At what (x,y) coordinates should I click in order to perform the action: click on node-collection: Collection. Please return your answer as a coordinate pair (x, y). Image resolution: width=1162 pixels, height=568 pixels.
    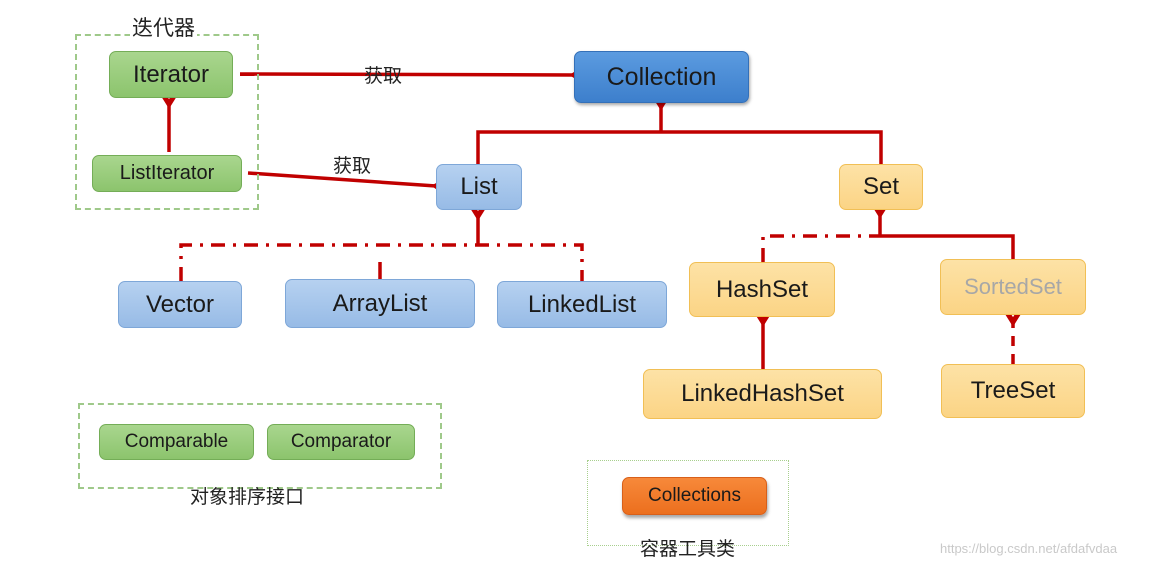
    Looking at the image, I should click on (661, 77).